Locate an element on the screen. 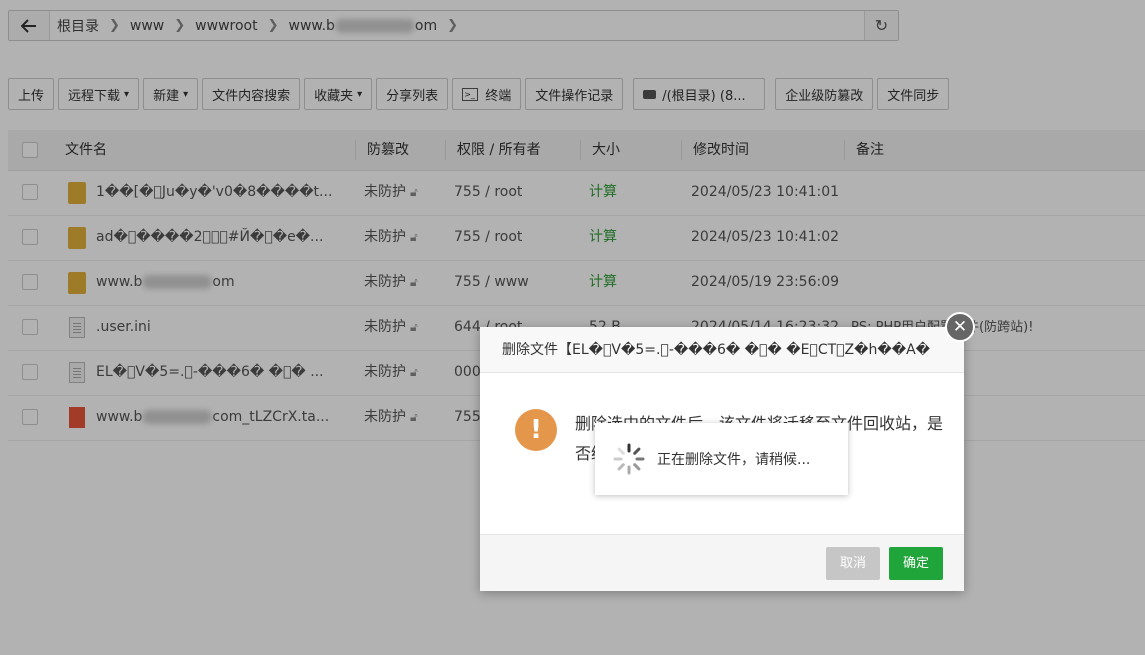 The image size is (1145, 655). spinner-icon is located at coordinates (629, 459).